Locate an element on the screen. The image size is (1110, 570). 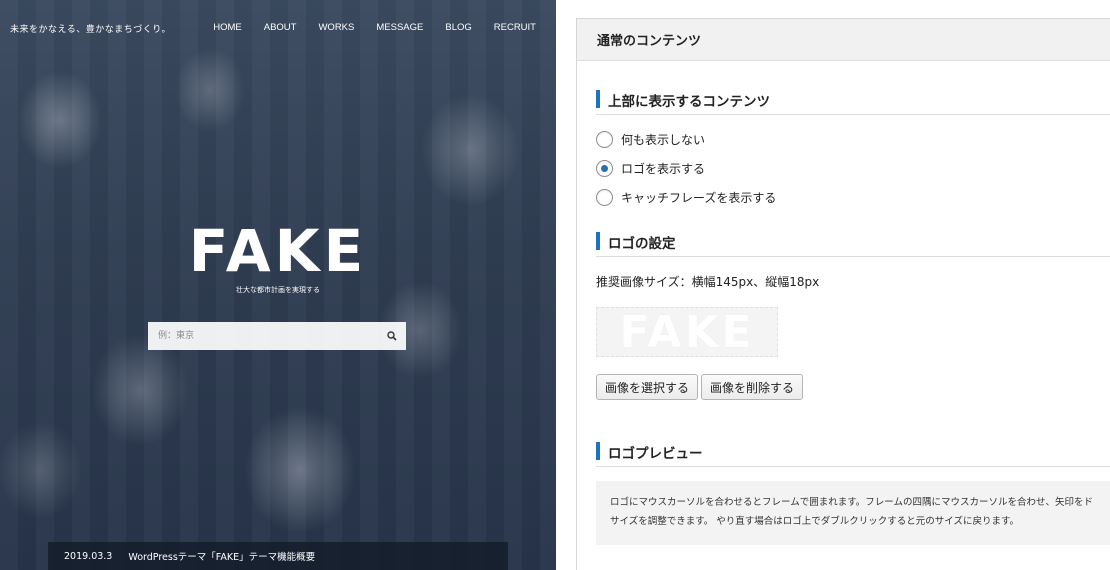
search-box is located at coordinates (277, 336).